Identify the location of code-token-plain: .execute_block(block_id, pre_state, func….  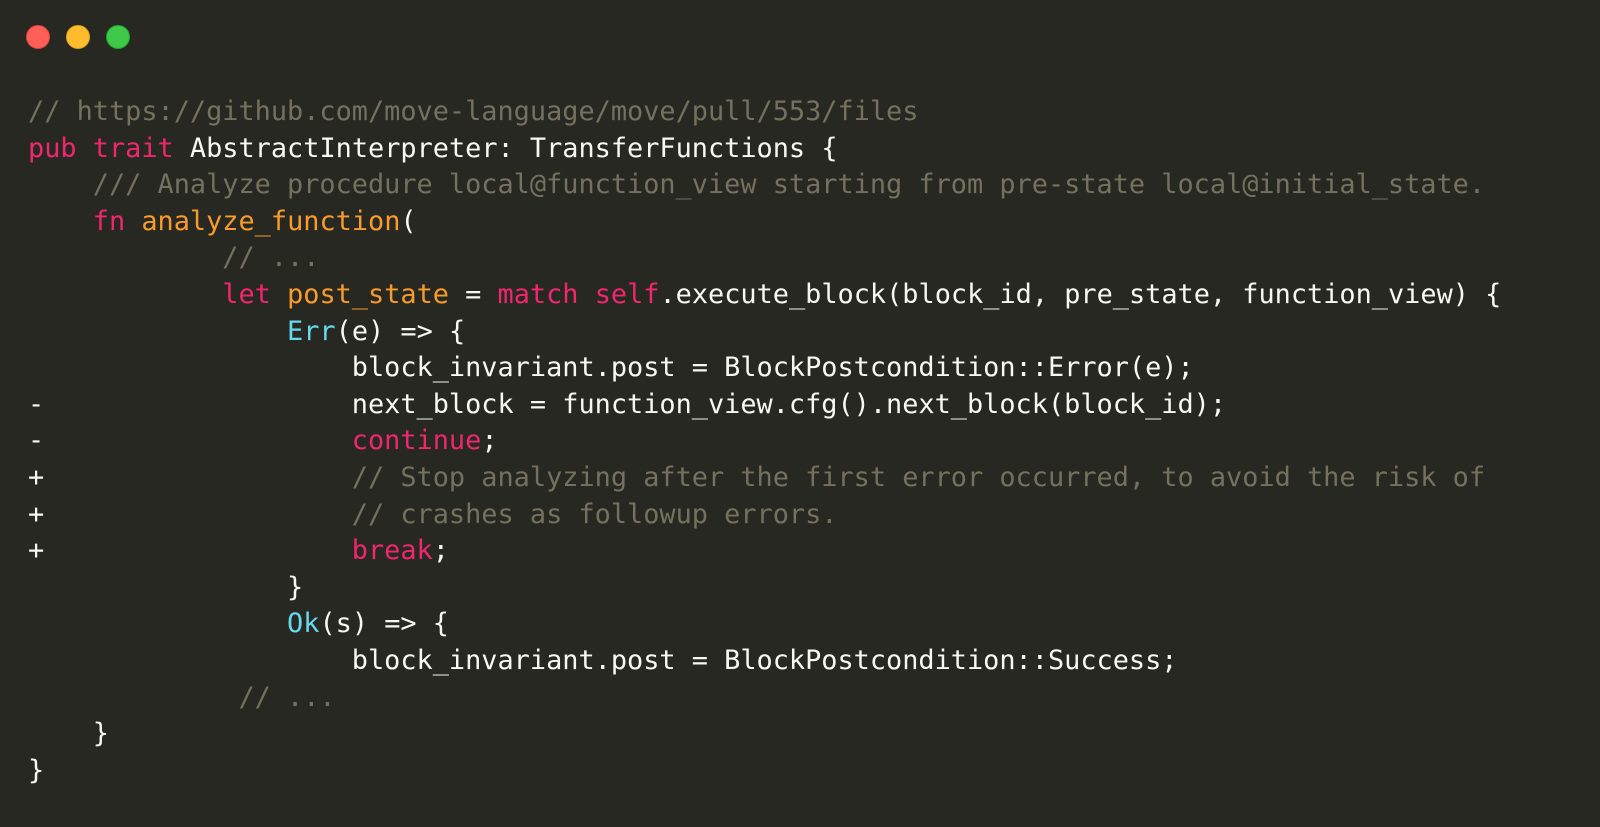
(1080, 294).